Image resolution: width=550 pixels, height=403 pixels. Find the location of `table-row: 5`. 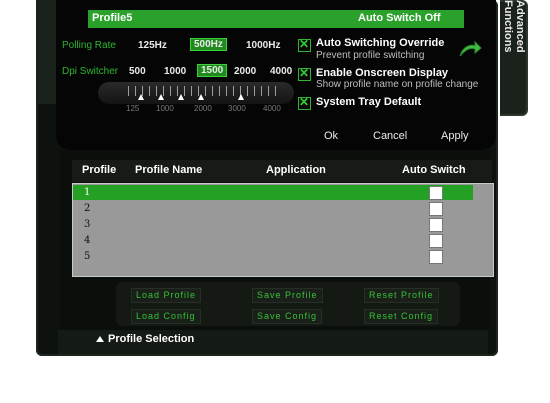

table-row: 5 is located at coordinates (87, 256).